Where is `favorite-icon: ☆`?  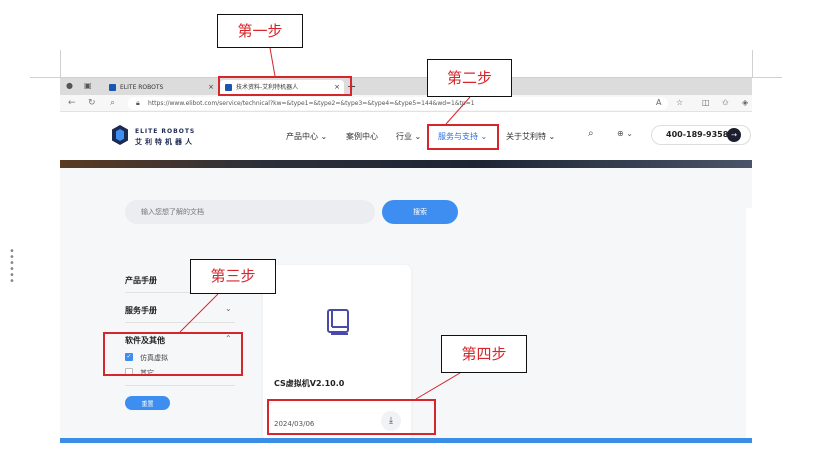
favorite-icon: ☆ is located at coordinates (679, 103).